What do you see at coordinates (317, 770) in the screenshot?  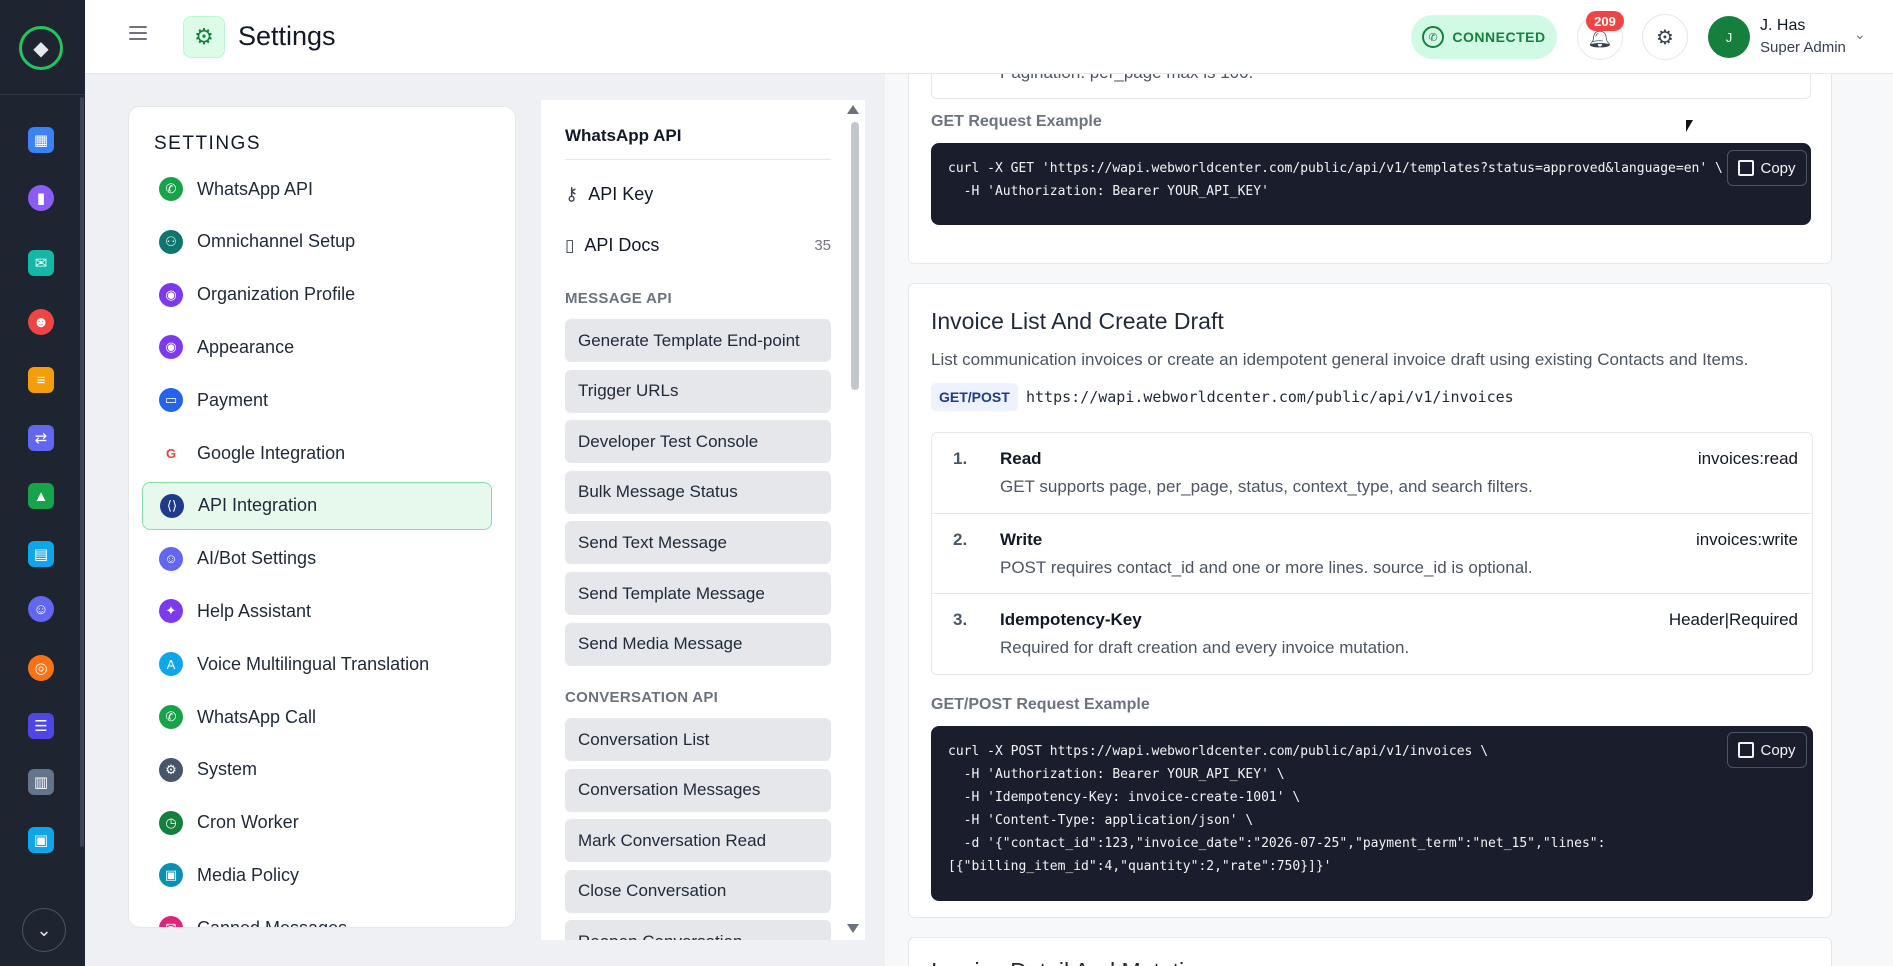 I see `sidebar-item-system: ⚙ System` at bounding box center [317, 770].